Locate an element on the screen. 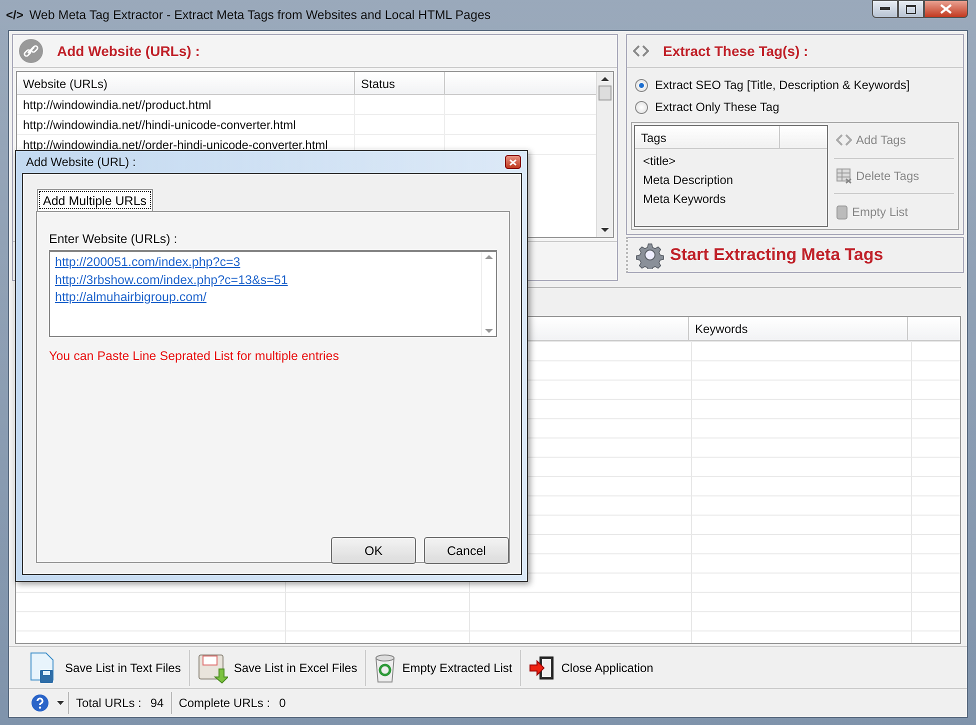 This screenshot has width=976, height=725. gear-icon is located at coordinates (650, 255).